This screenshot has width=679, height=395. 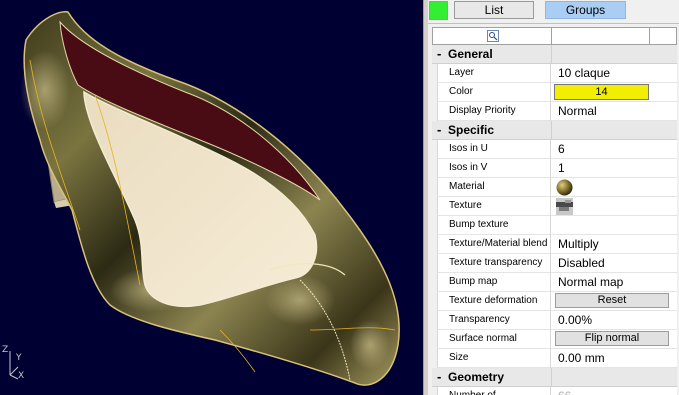 I want to click on property-row-texture-transparency: Texture transparency Disabled, so click(x=554, y=263).